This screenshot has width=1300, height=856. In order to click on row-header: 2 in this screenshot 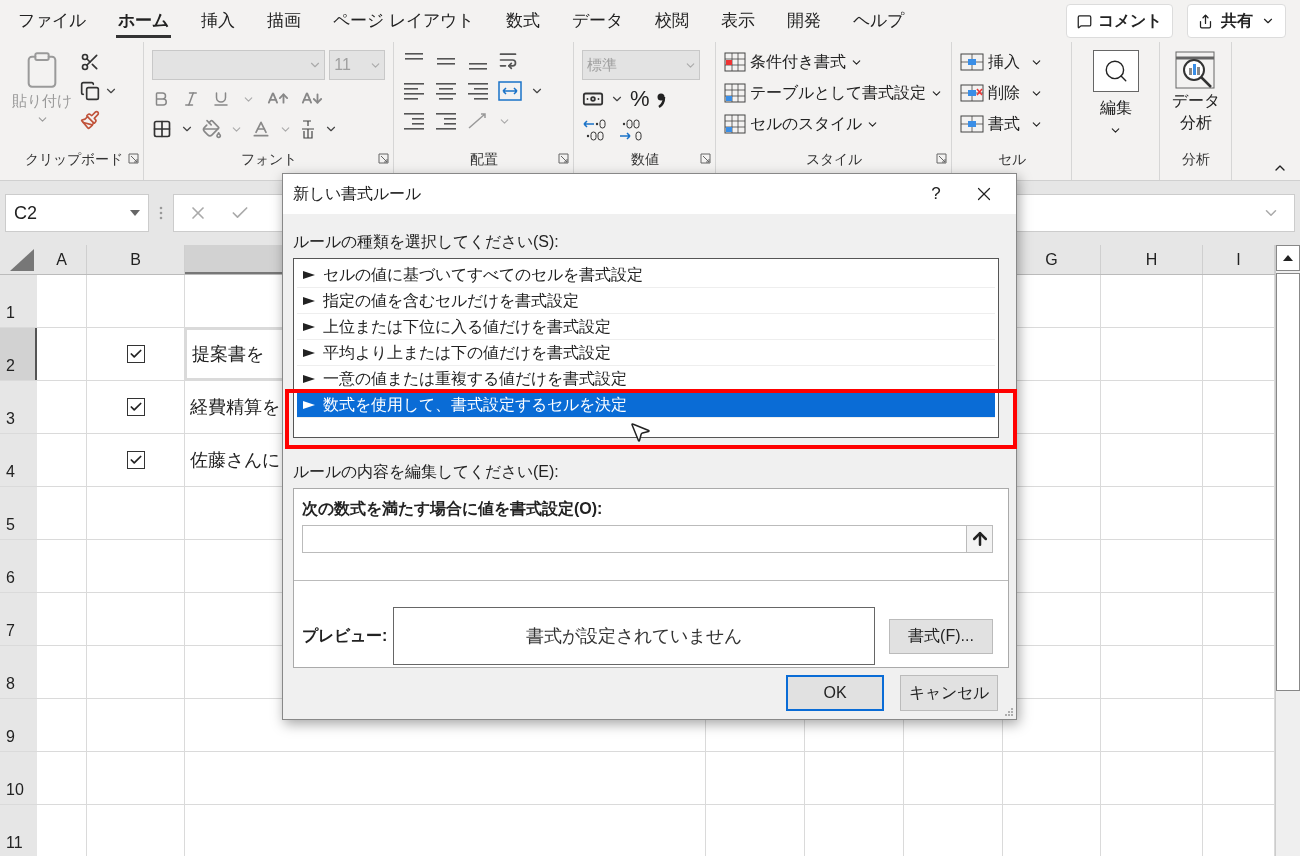, I will do `click(18, 354)`.